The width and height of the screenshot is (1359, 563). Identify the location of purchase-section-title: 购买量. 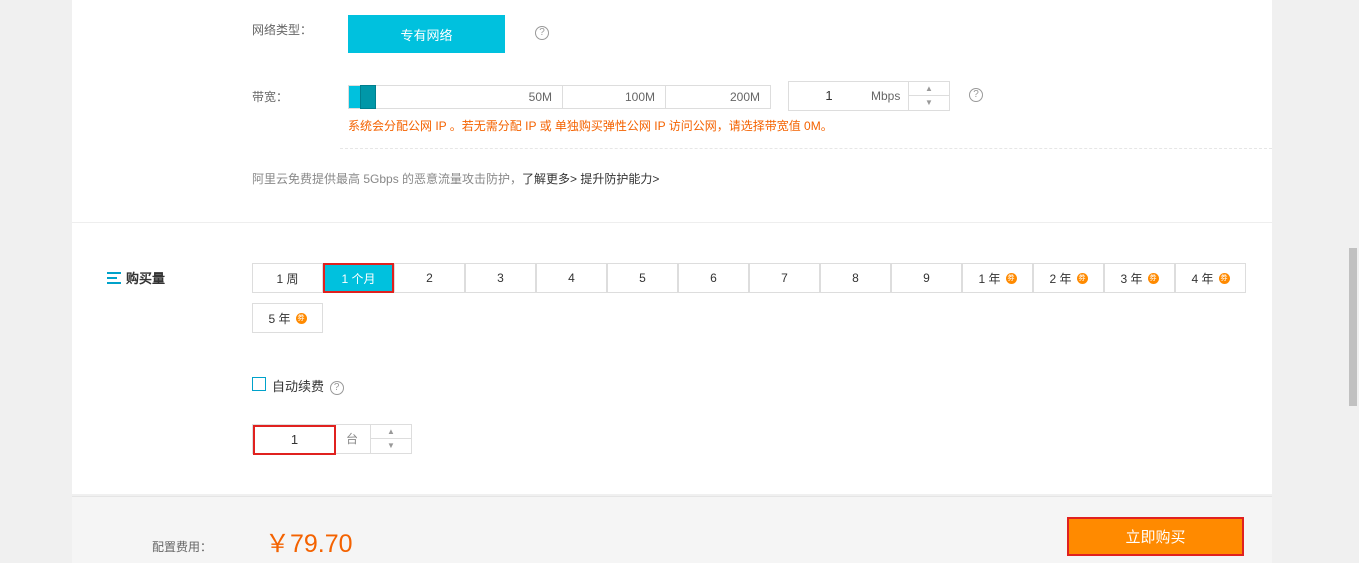
(136, 277).